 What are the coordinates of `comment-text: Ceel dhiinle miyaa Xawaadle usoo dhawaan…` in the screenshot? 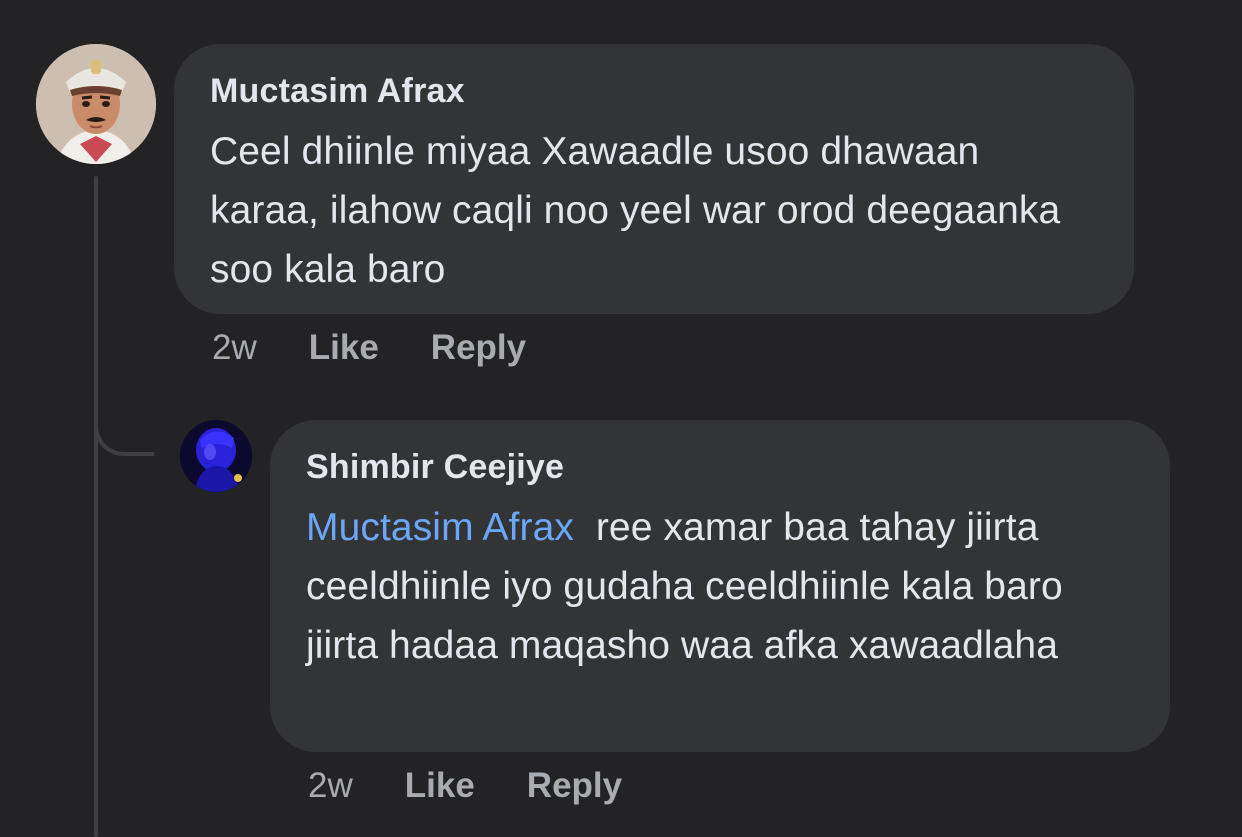 It's located at (635, 210).